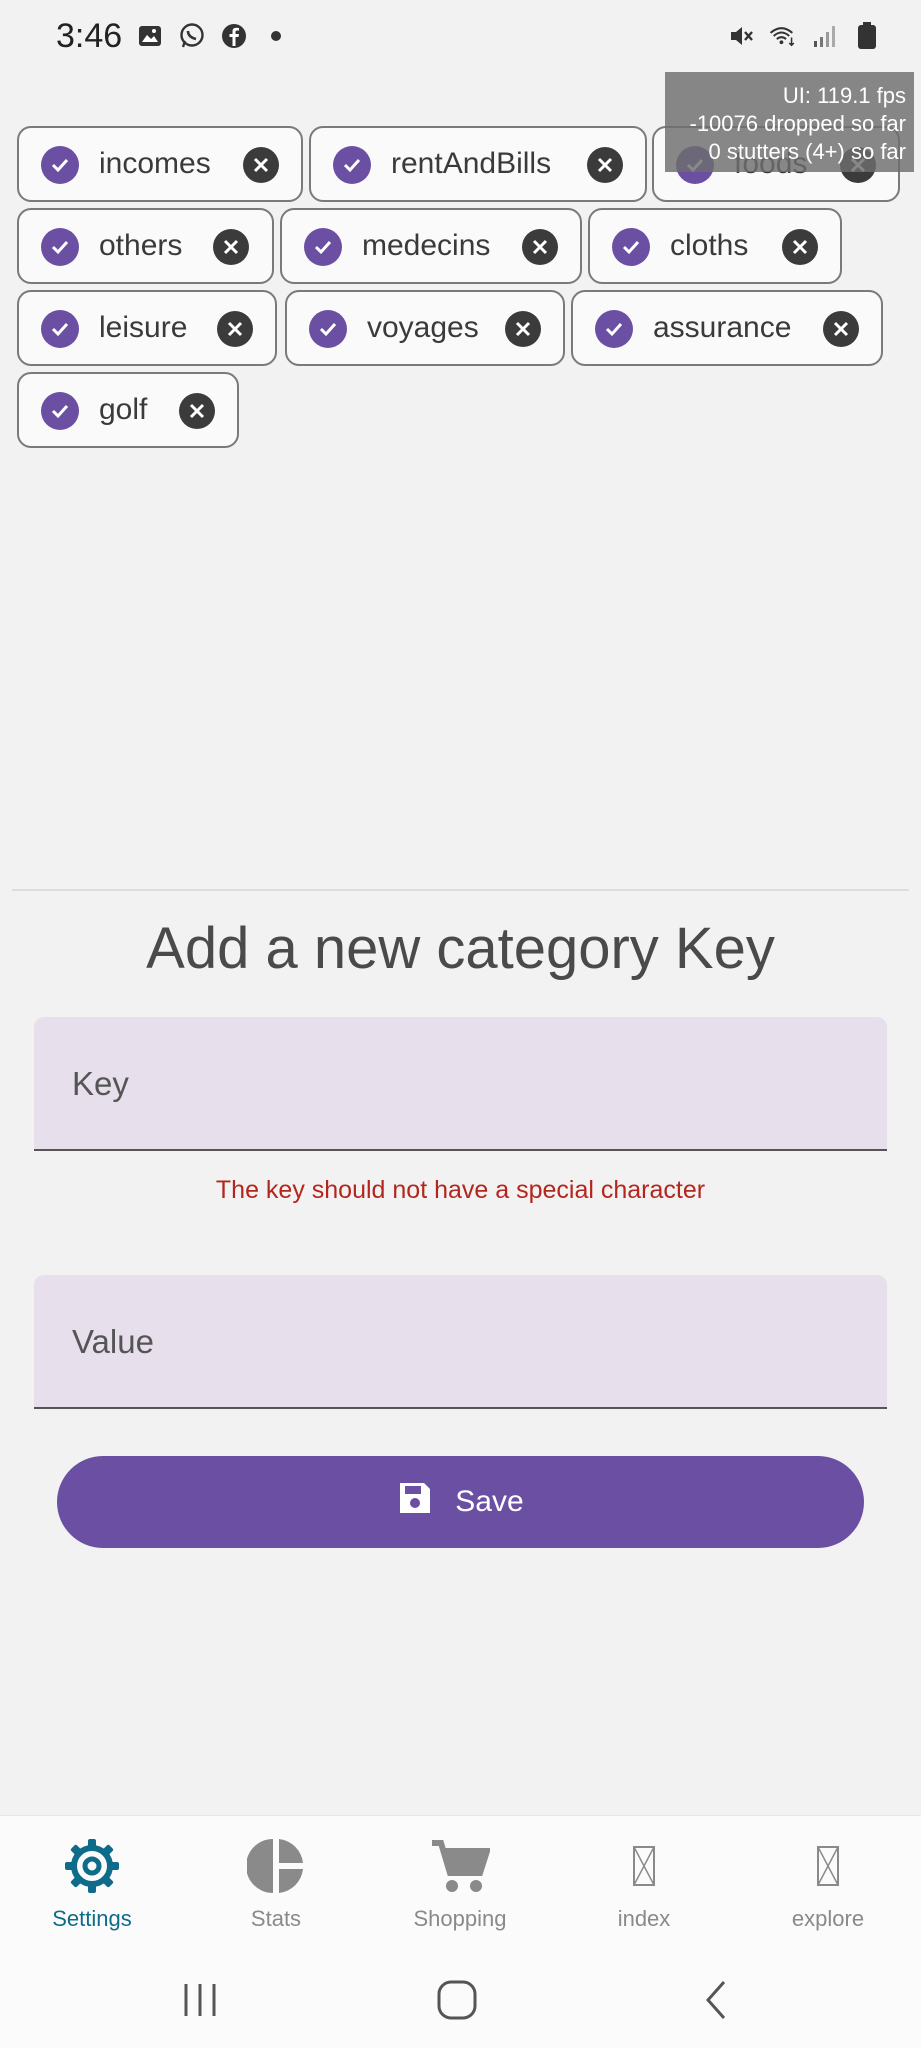 This screenshot has width=921, height=2048. I want to click on chip-voyages: voyages, so click(425, 328).